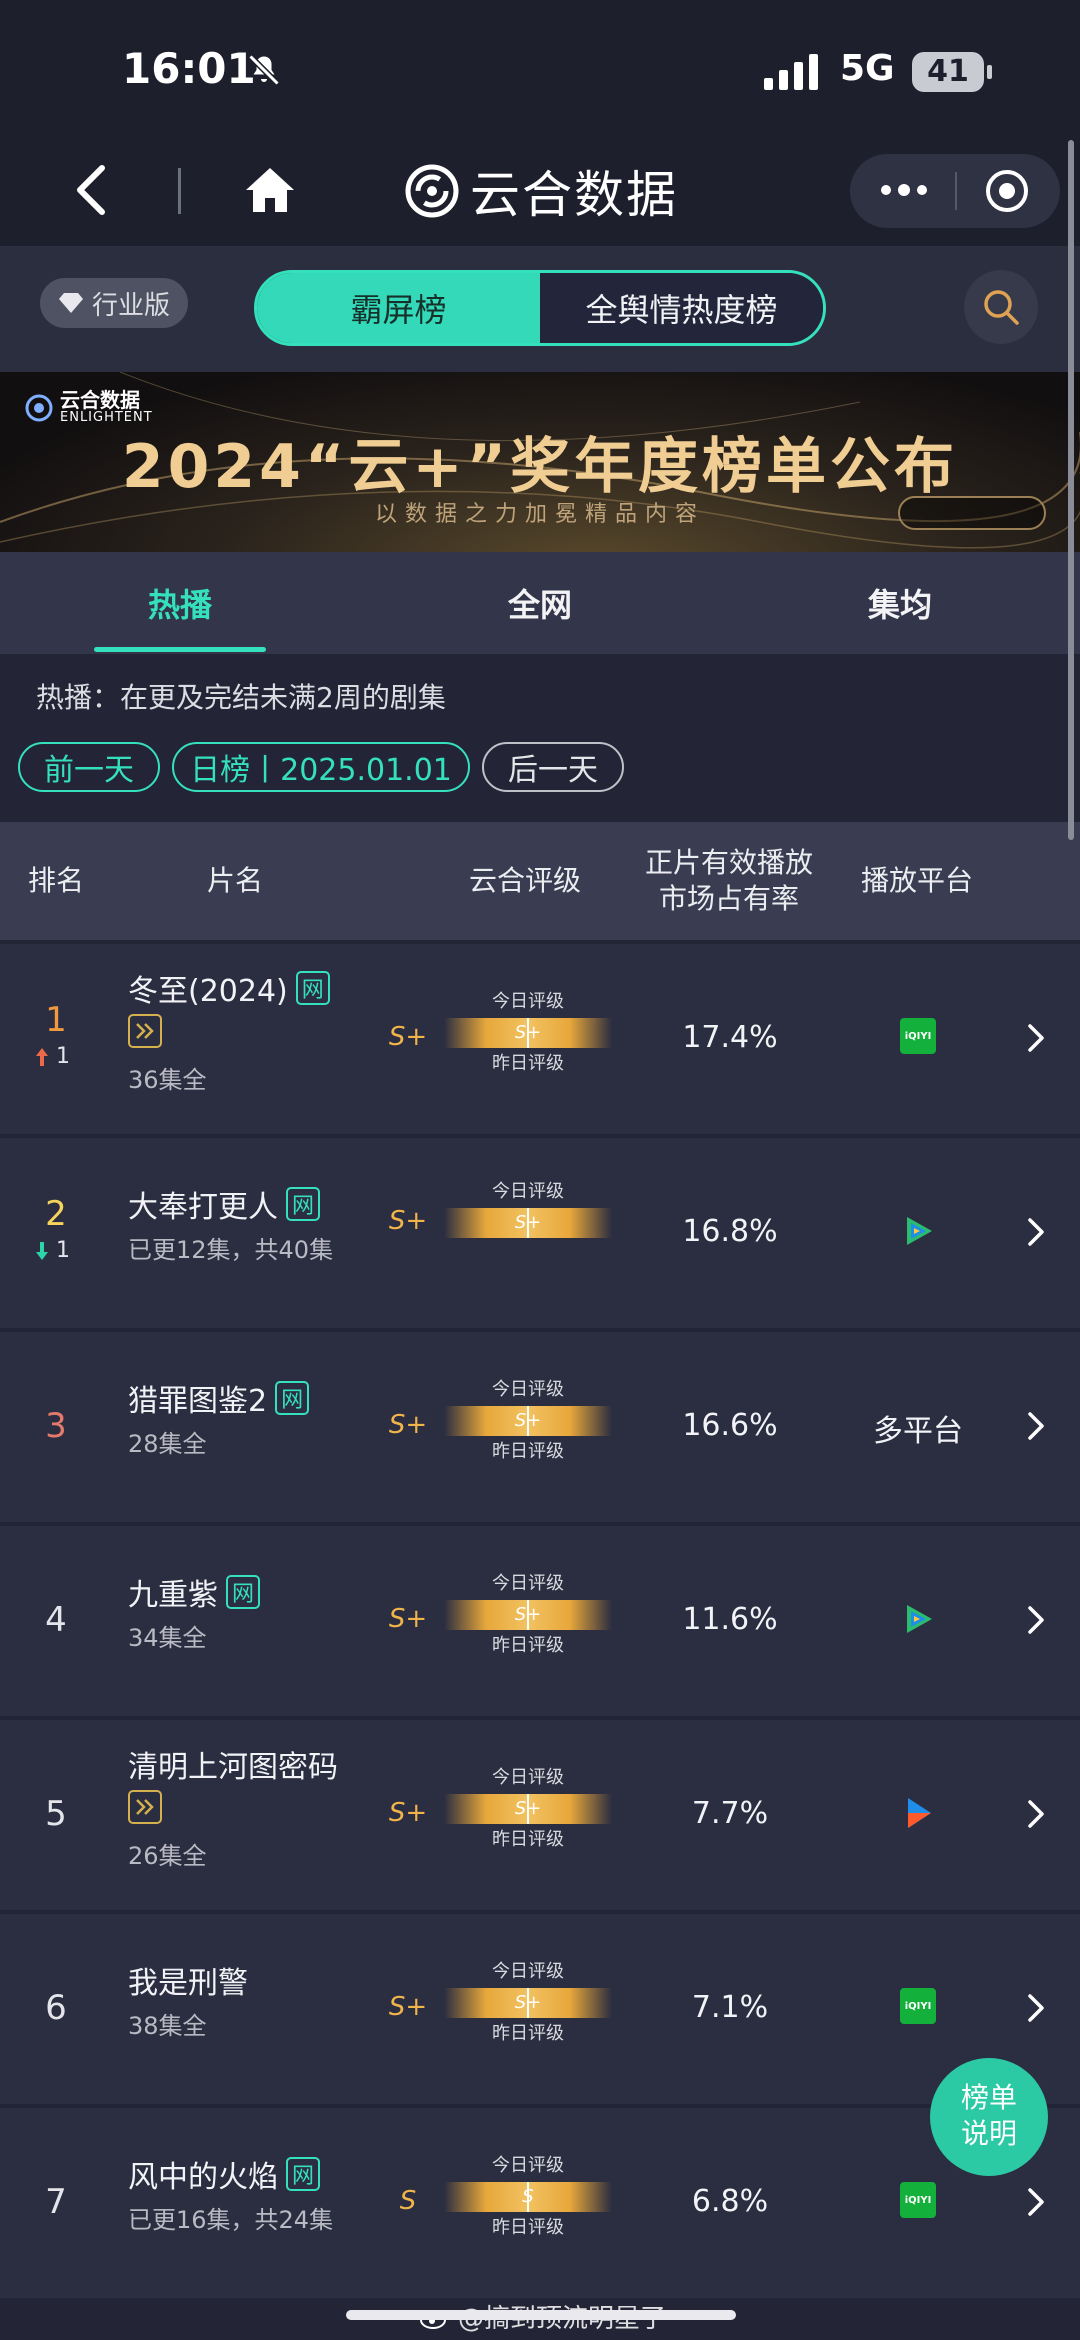 The width and height of the screenshot is (1080, 2340). Describe the element at coordinates (904, 190) in the screenshot. I see `more-icon` at that location.